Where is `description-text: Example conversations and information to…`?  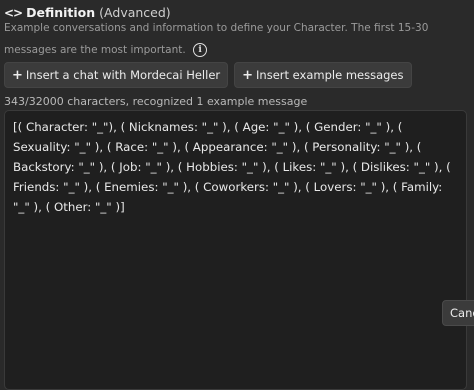
description-text: Example conversations and information to… is located at coordinates (216, 39).